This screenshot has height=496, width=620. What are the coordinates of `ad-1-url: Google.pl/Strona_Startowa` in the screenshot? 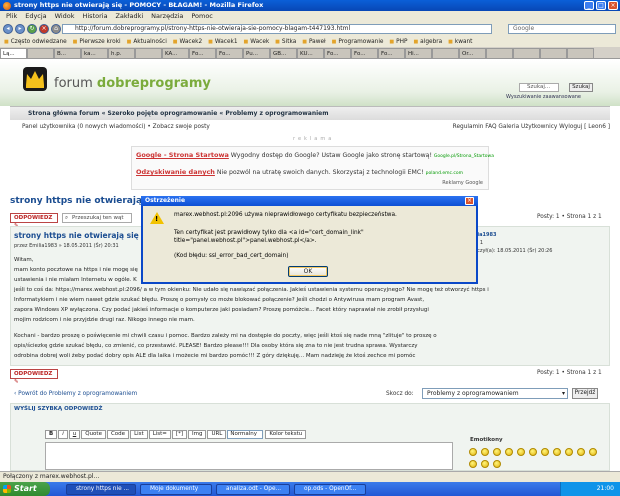 It's located at (464, 156).